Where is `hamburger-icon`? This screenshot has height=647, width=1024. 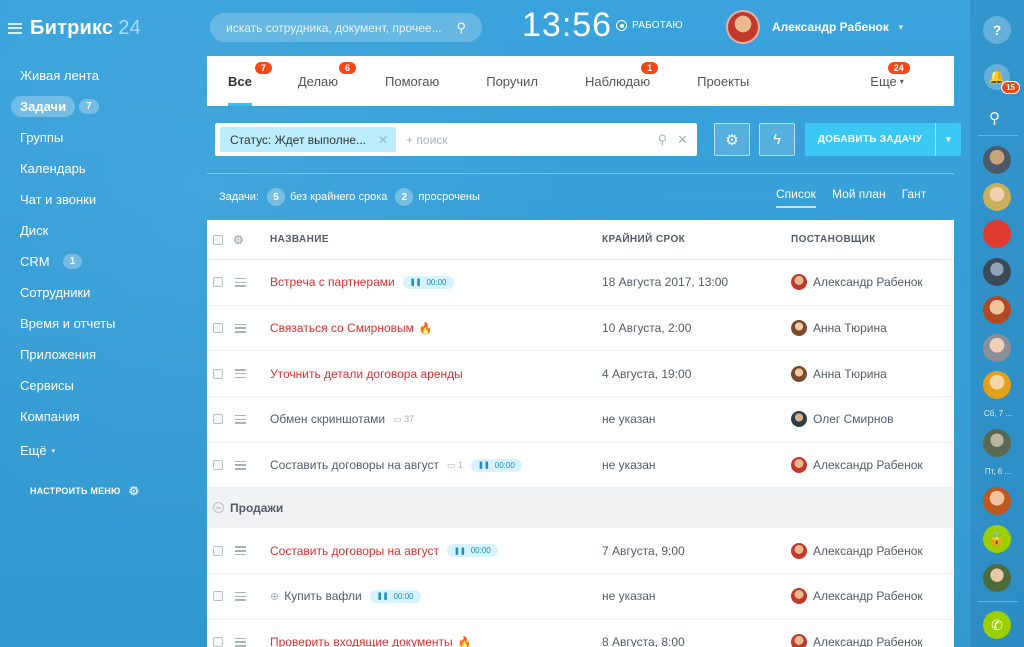 hamburger-icon is located at coordinates (15, 28).